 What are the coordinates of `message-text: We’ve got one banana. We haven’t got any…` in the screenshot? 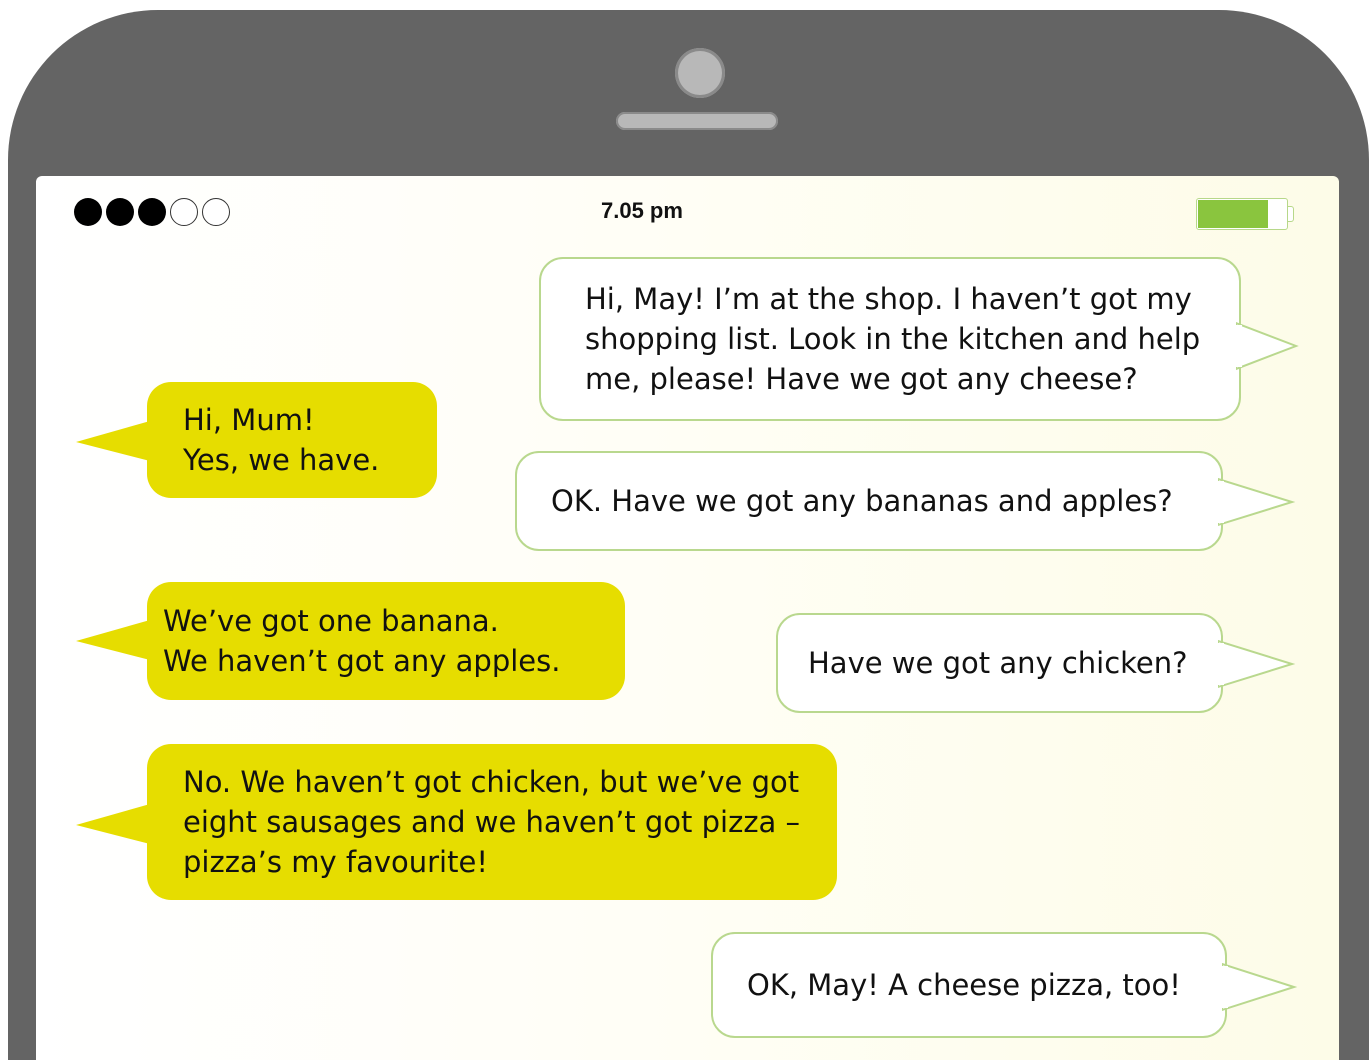 It's located at (362, 641).